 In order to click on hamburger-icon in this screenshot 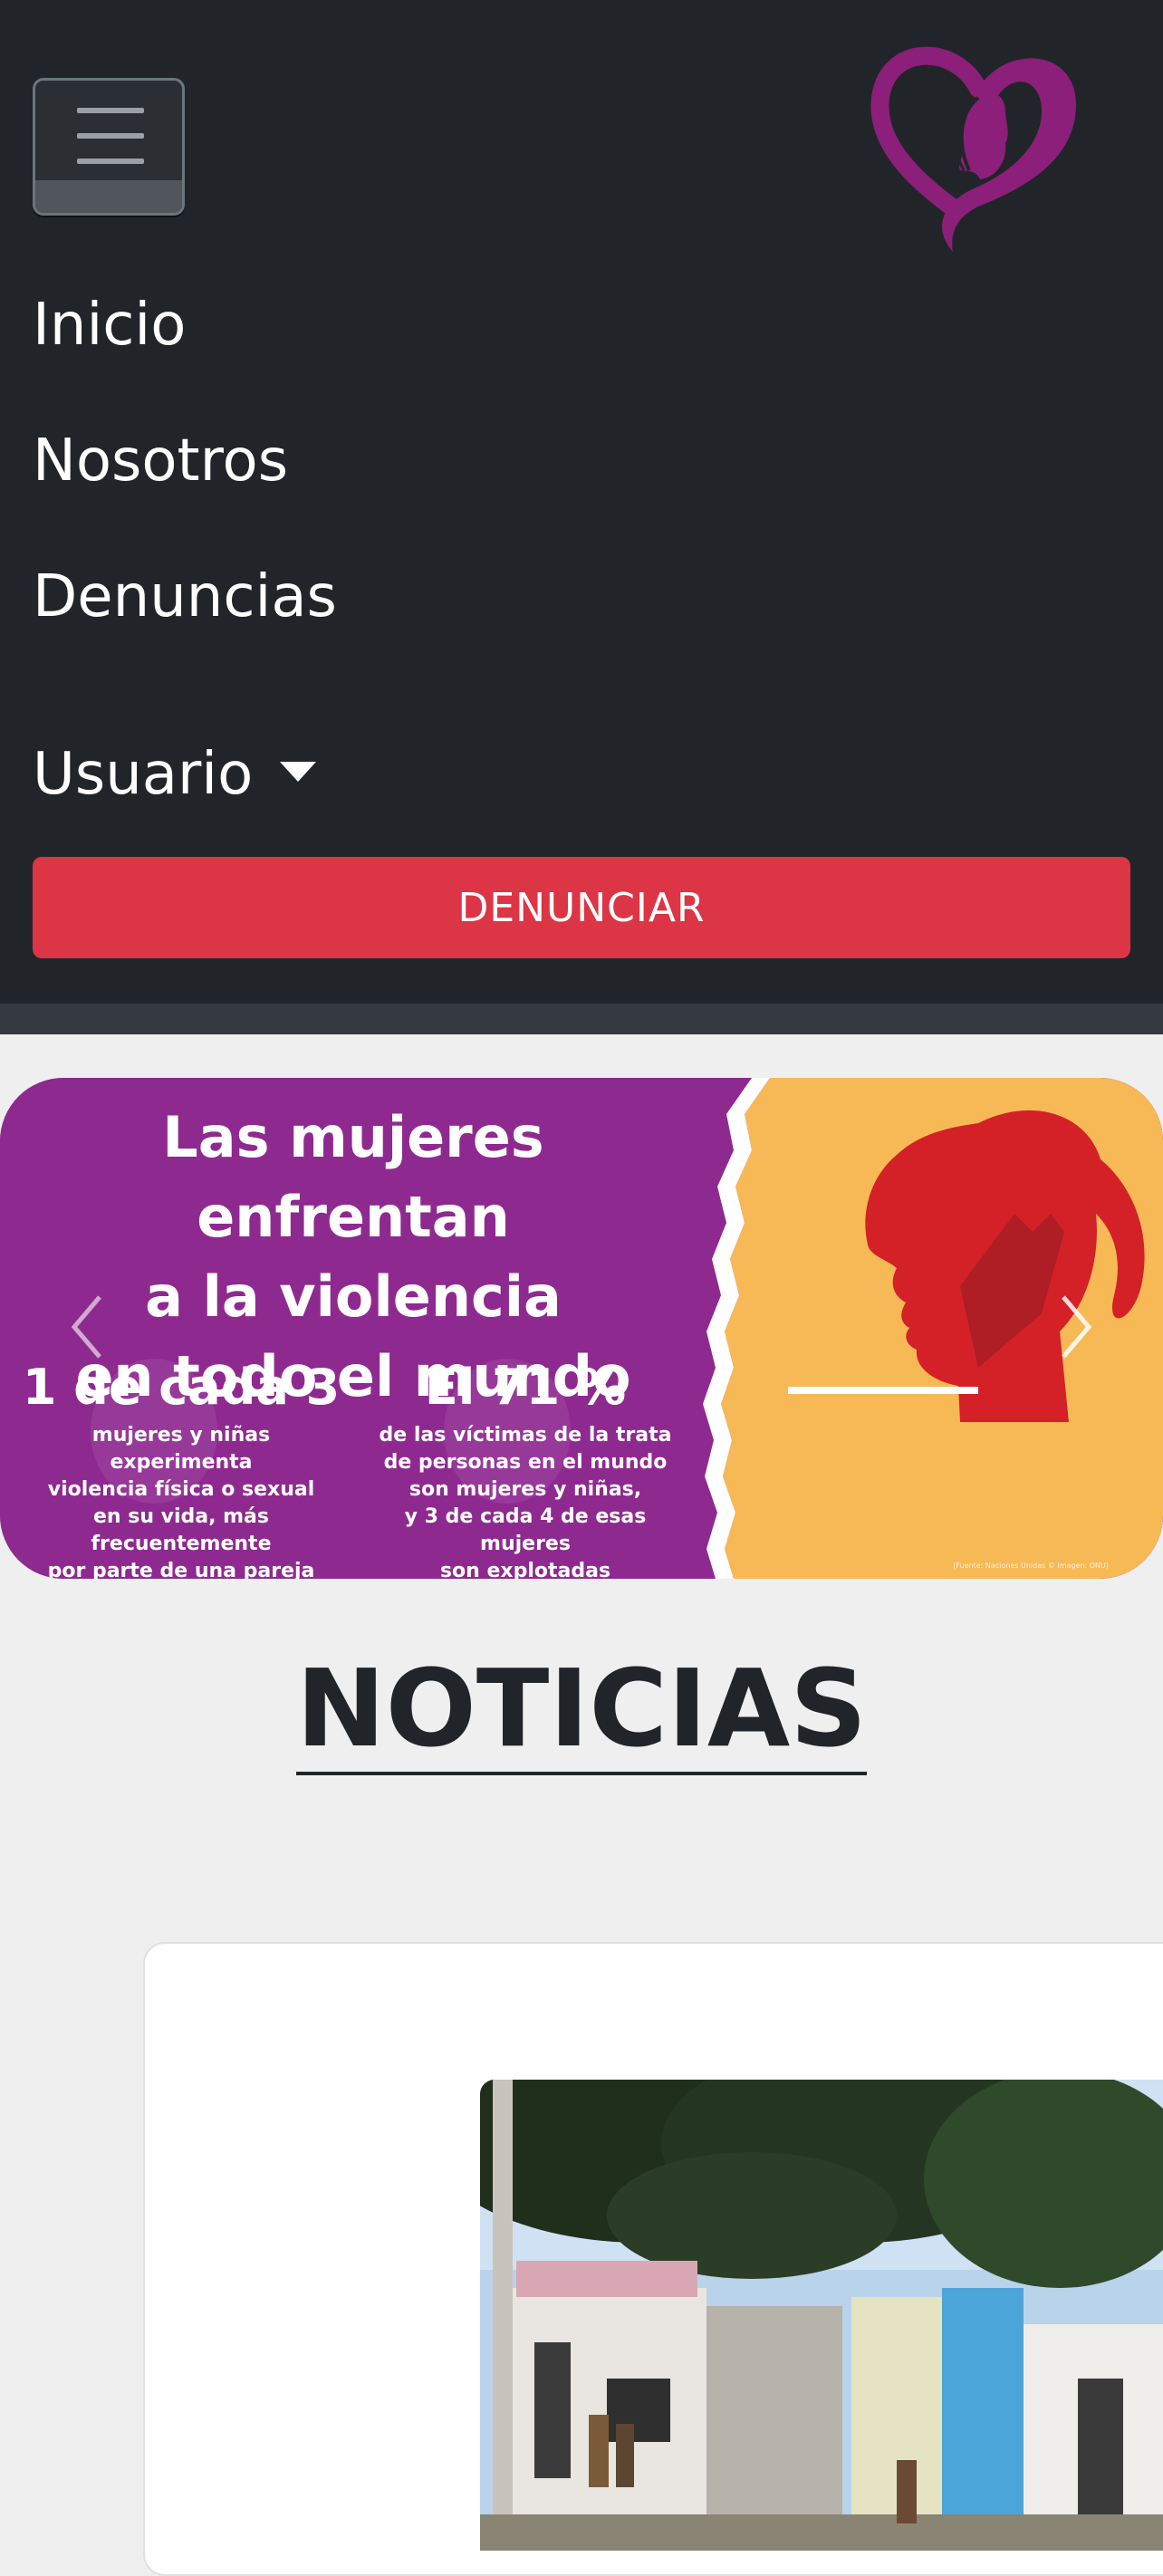, I will do `click(110, 146)`.